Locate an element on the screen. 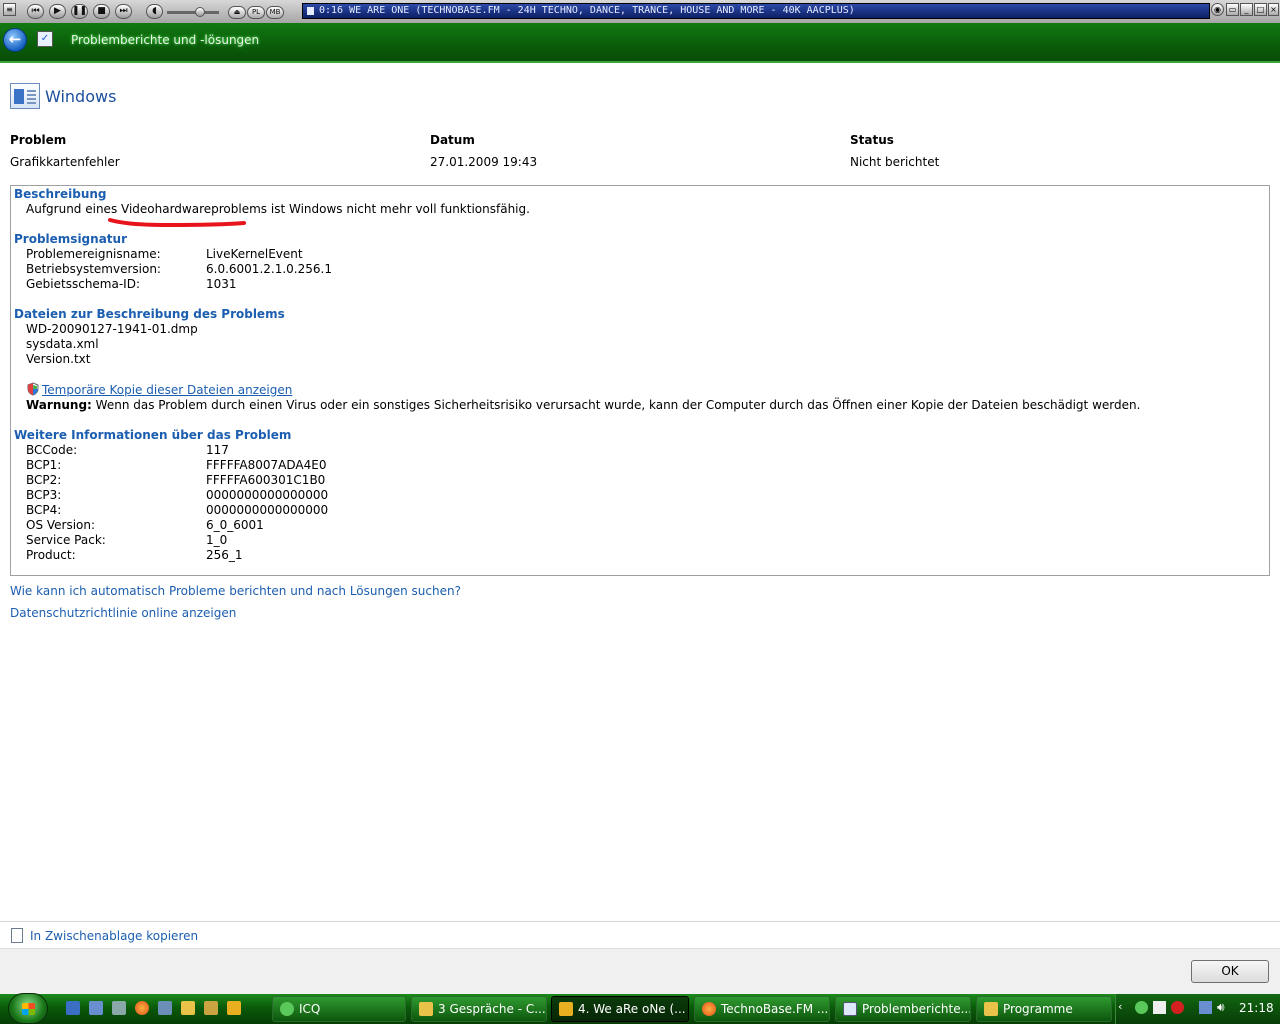 The width and height of the screenshot is (1280, 1024). volume-slider-thumb is located at coordinates (200, 12).